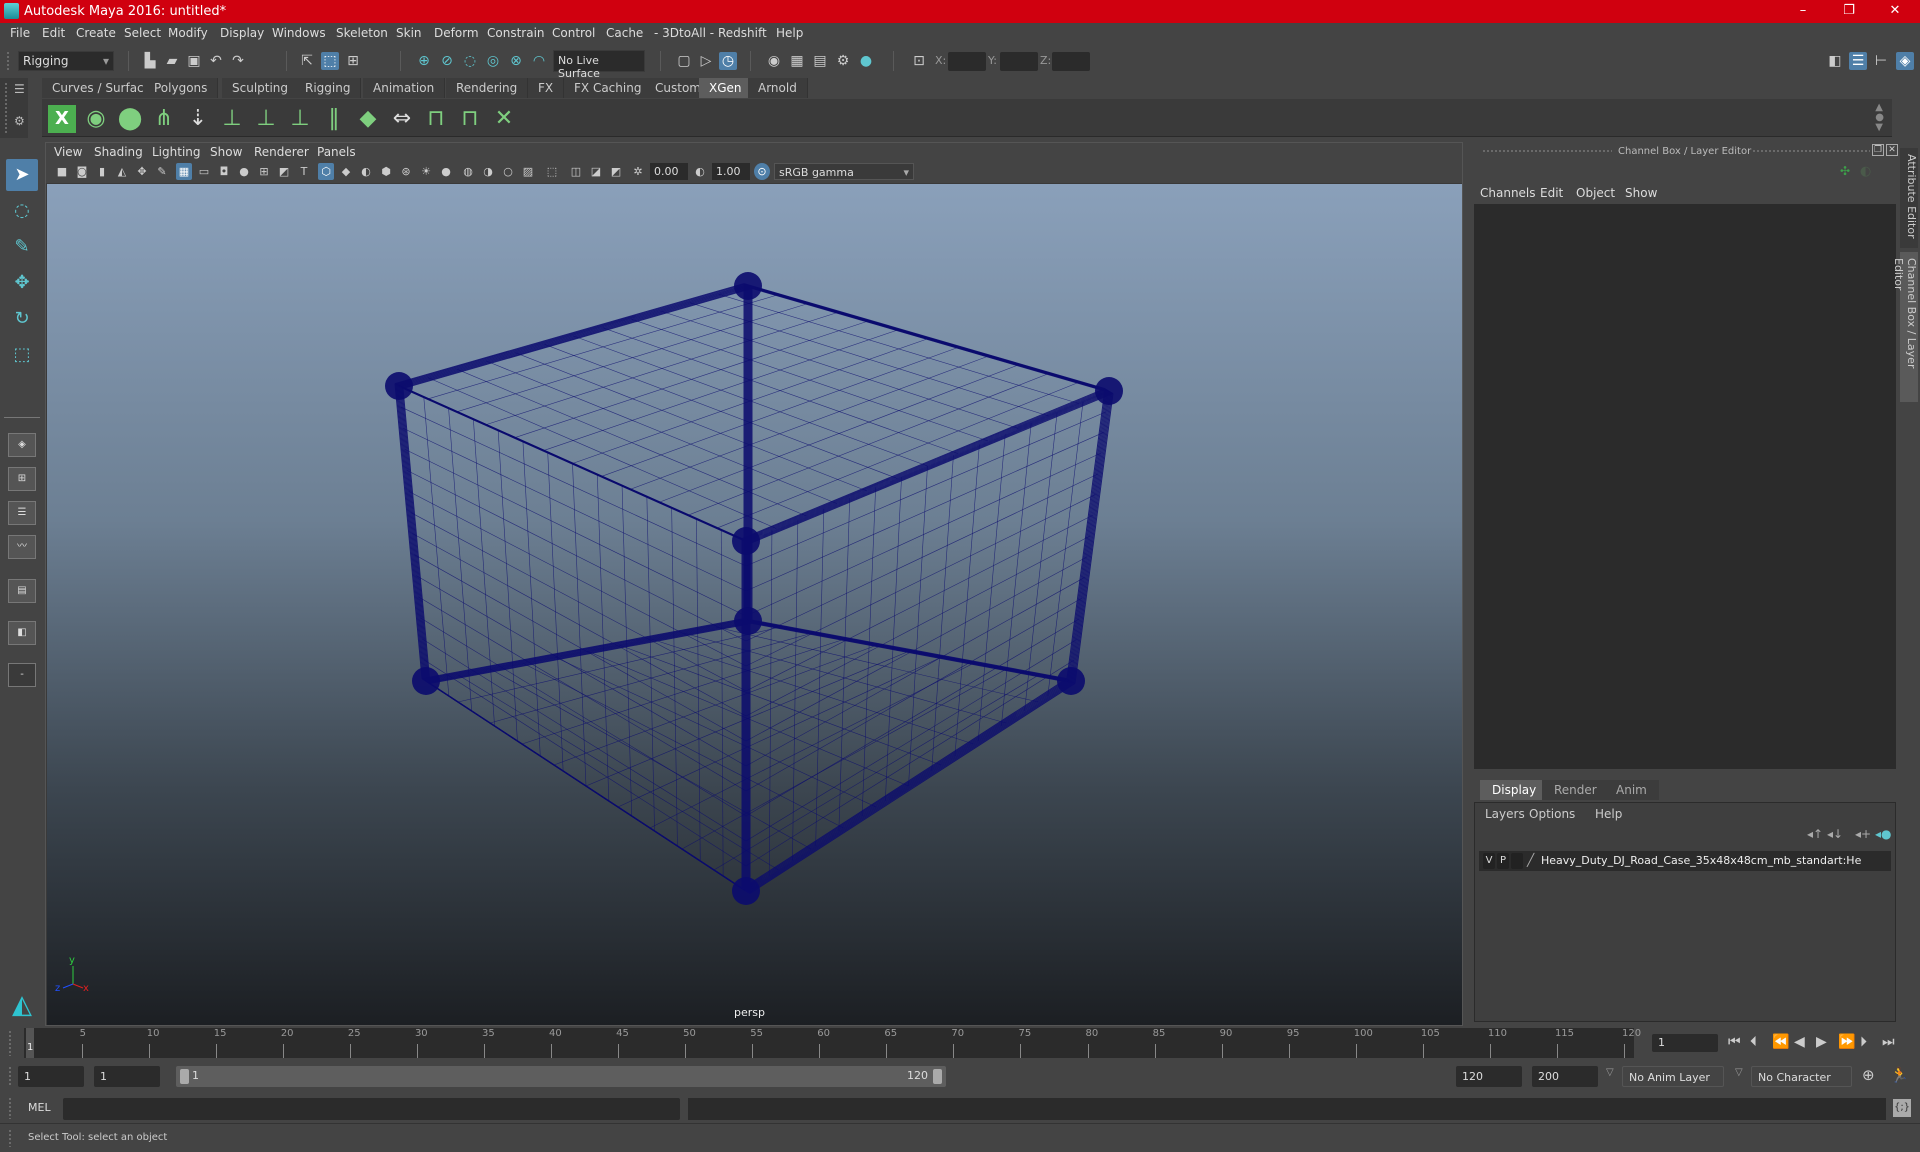  What do you see at coordinates (843, 61) in the screenshot?
I see `render-settings-icon: ⚙` at bounding box center [843, 61].